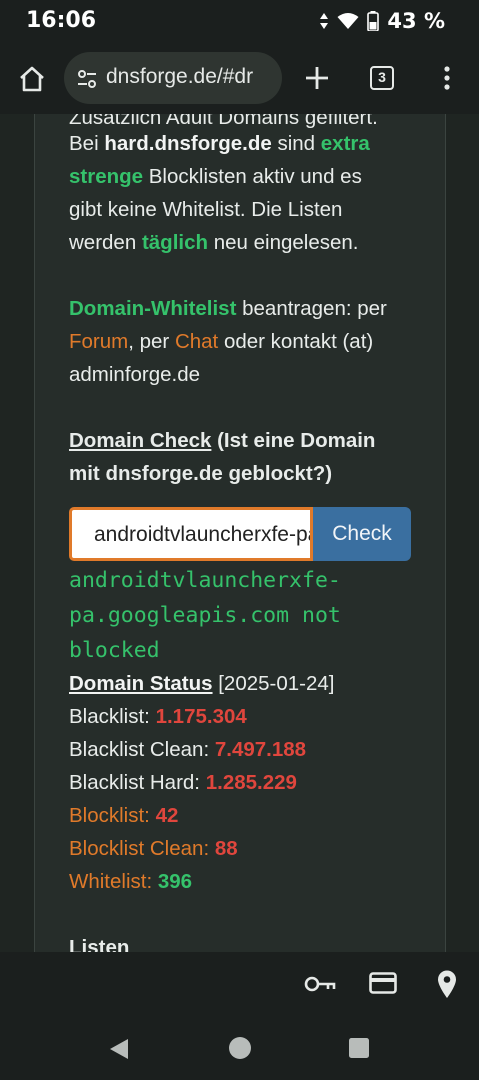 Image resolution: width=479 pixels, height=1080 pixels. Describe the element at coordinates (141, 683) in the screenshot. I see `domain-status-link: Domain Status` at that location.